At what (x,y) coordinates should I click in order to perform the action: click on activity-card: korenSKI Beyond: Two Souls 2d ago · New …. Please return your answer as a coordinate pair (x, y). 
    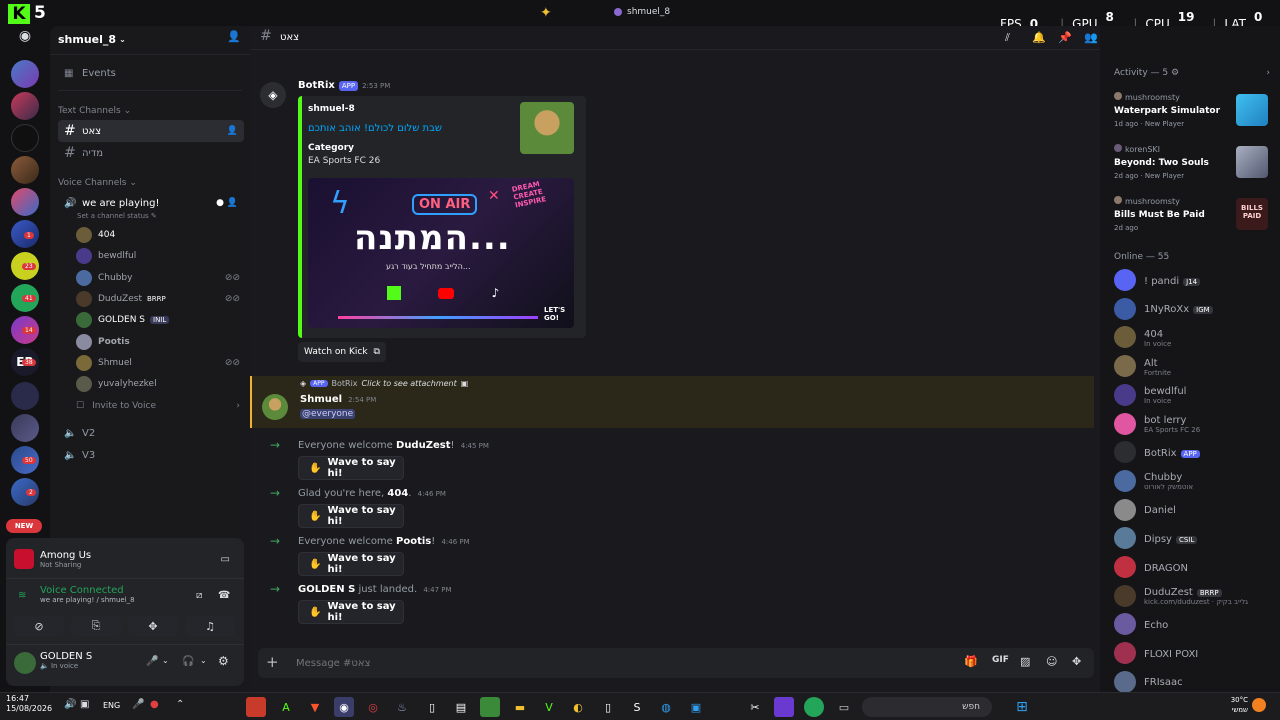
    Looking at the image, I should click on (1190, 164).